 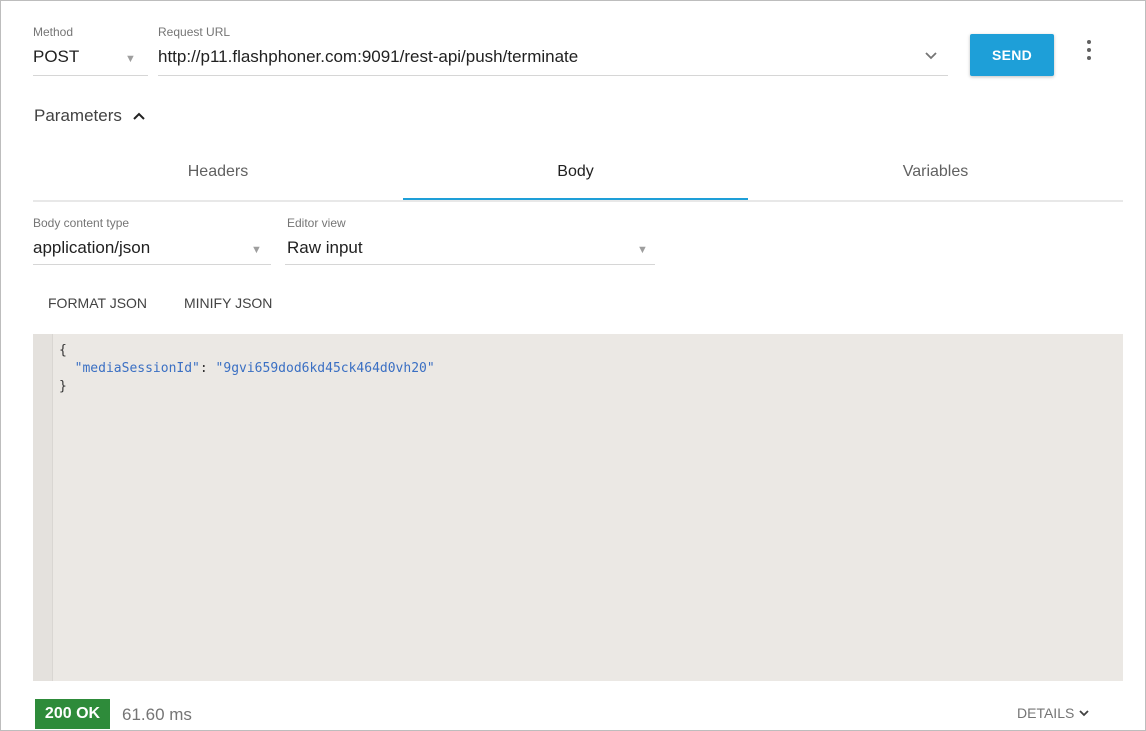 I want to click on details-label: DETAILS, so click(x=1046, y=713).